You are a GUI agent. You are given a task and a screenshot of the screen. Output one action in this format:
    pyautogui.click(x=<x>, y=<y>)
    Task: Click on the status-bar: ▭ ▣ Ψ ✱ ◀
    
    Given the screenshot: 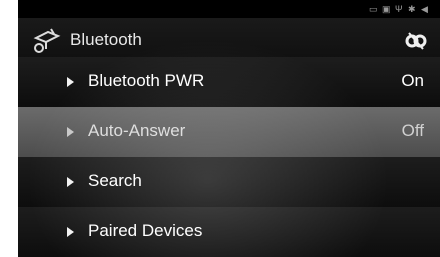 What is the action you would take?
    pyautogui.click(x=229, y=9)
    